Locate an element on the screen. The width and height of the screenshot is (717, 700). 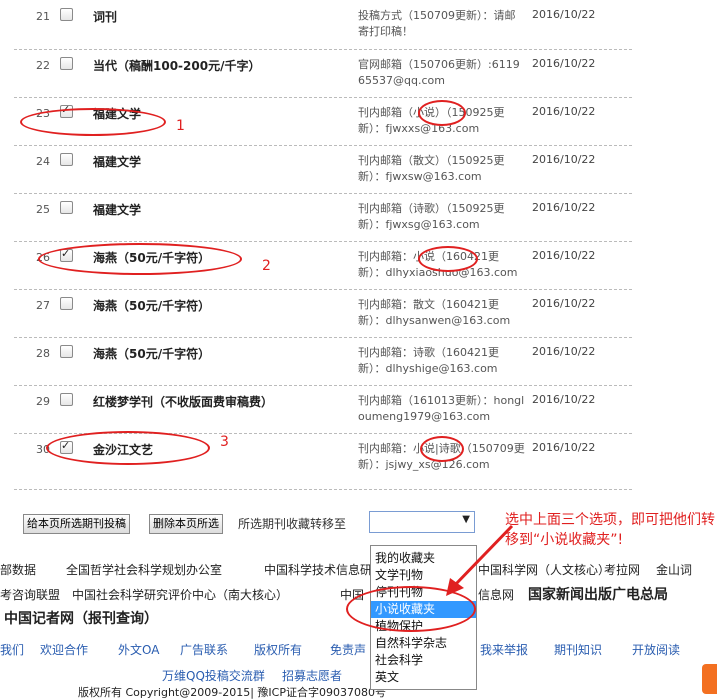
annotation-ellipse-1b is located at coordinates (442, 113).